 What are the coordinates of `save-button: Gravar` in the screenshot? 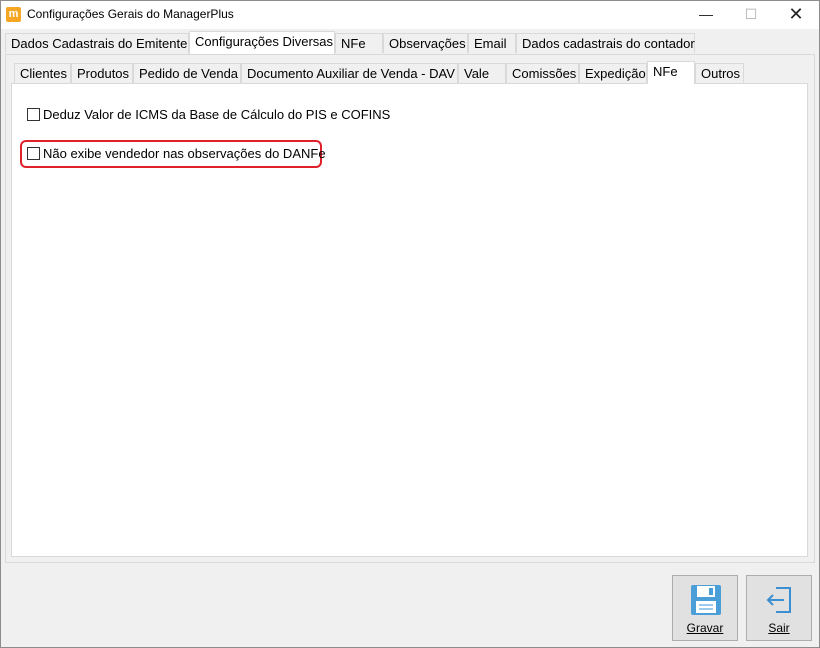 It's located at (705, 608).